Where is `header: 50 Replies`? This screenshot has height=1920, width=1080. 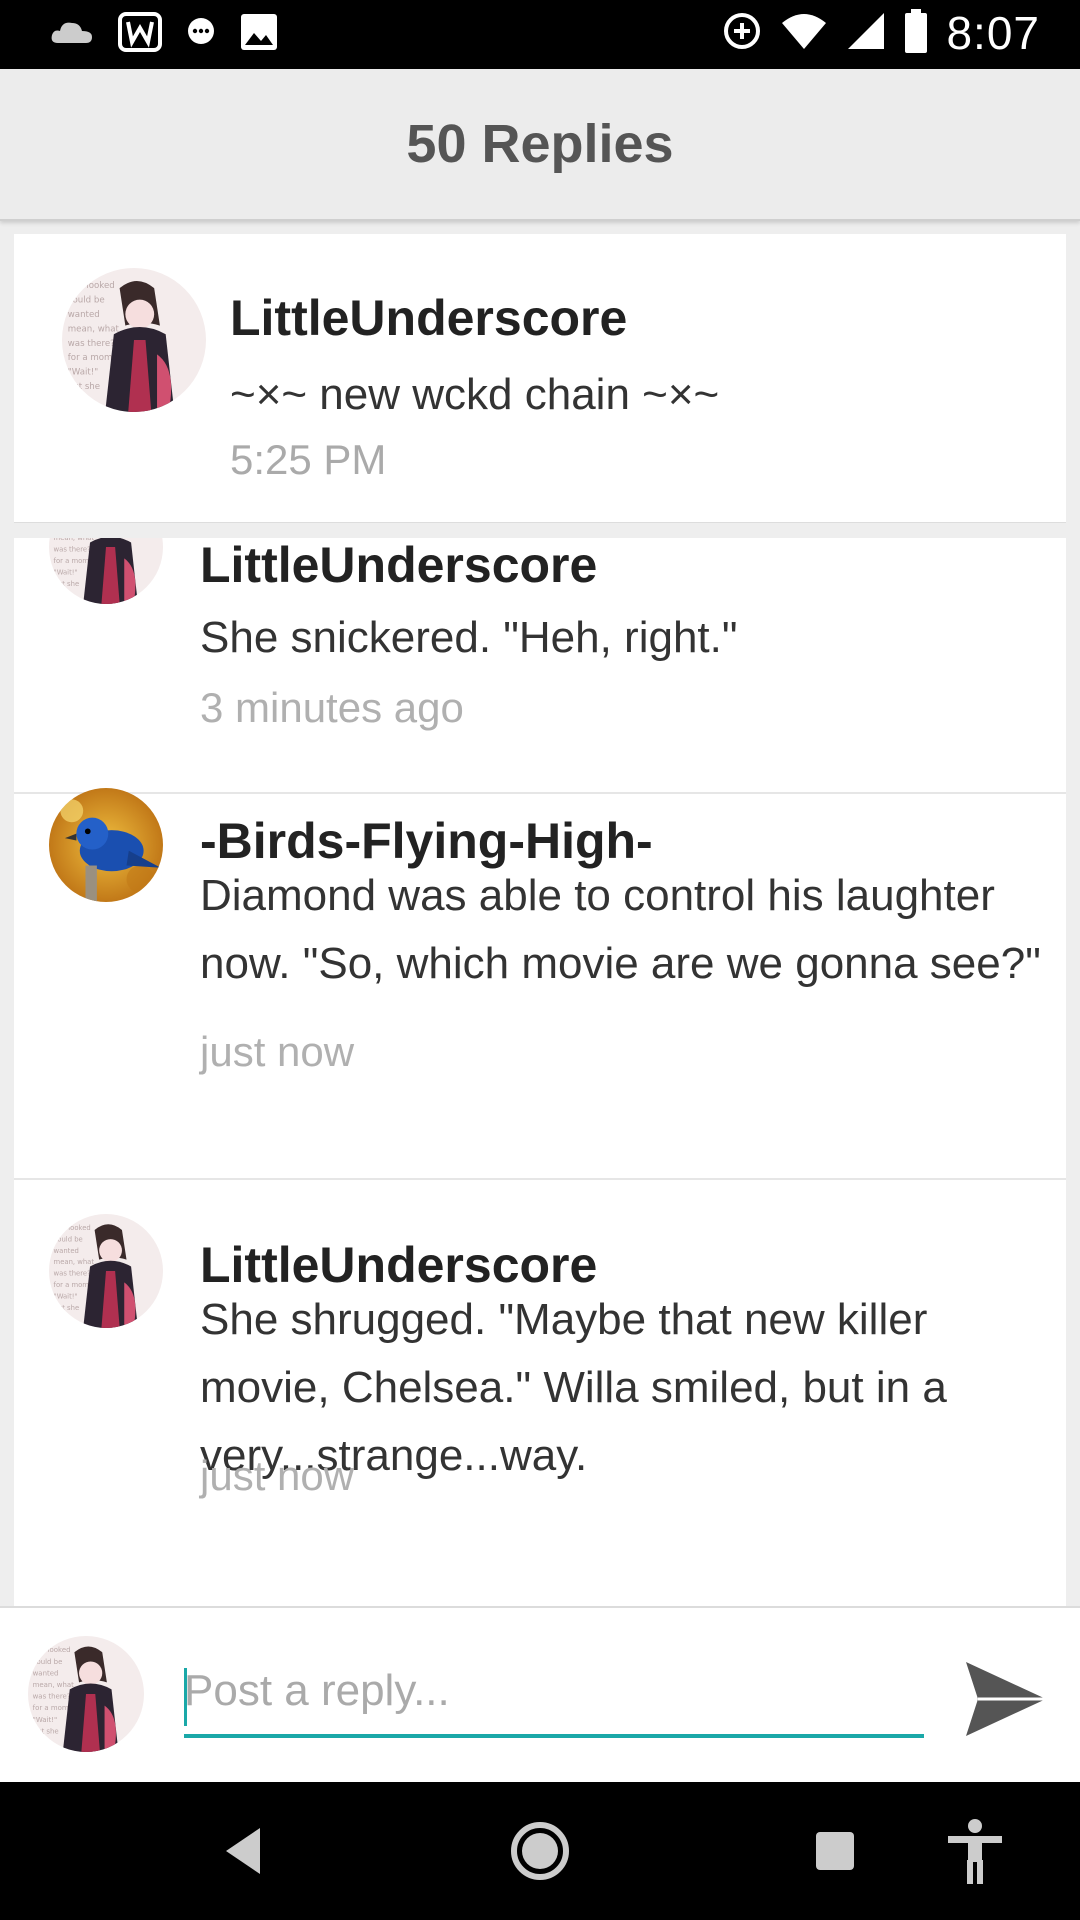
header: 50 Replies is located at coordinates (540, 145).